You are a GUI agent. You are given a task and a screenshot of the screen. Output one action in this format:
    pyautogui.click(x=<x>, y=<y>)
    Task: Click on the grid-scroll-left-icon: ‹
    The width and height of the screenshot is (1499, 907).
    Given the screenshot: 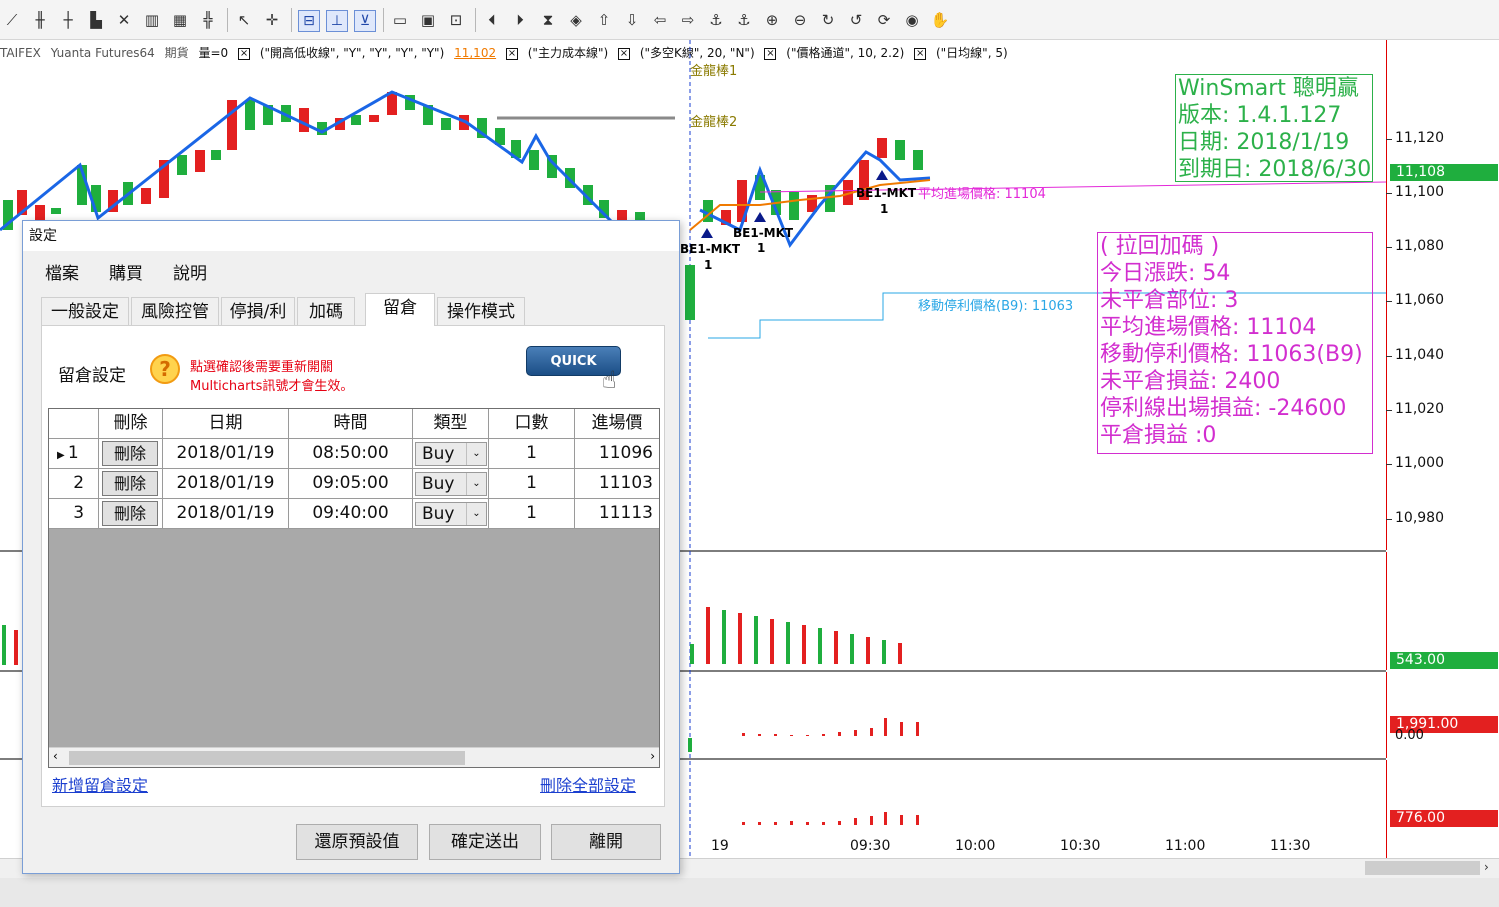 What is the action you would take?
    pyautogui.click(x=55, y=756)
    